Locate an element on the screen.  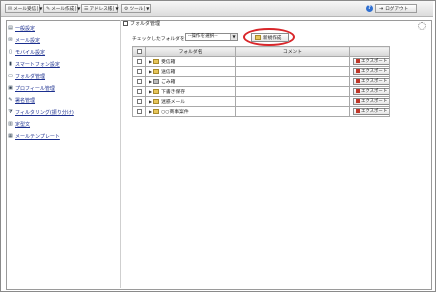
address-book-button: ☰ アドレス帳 ▼ is located at coordinates (100, 8).